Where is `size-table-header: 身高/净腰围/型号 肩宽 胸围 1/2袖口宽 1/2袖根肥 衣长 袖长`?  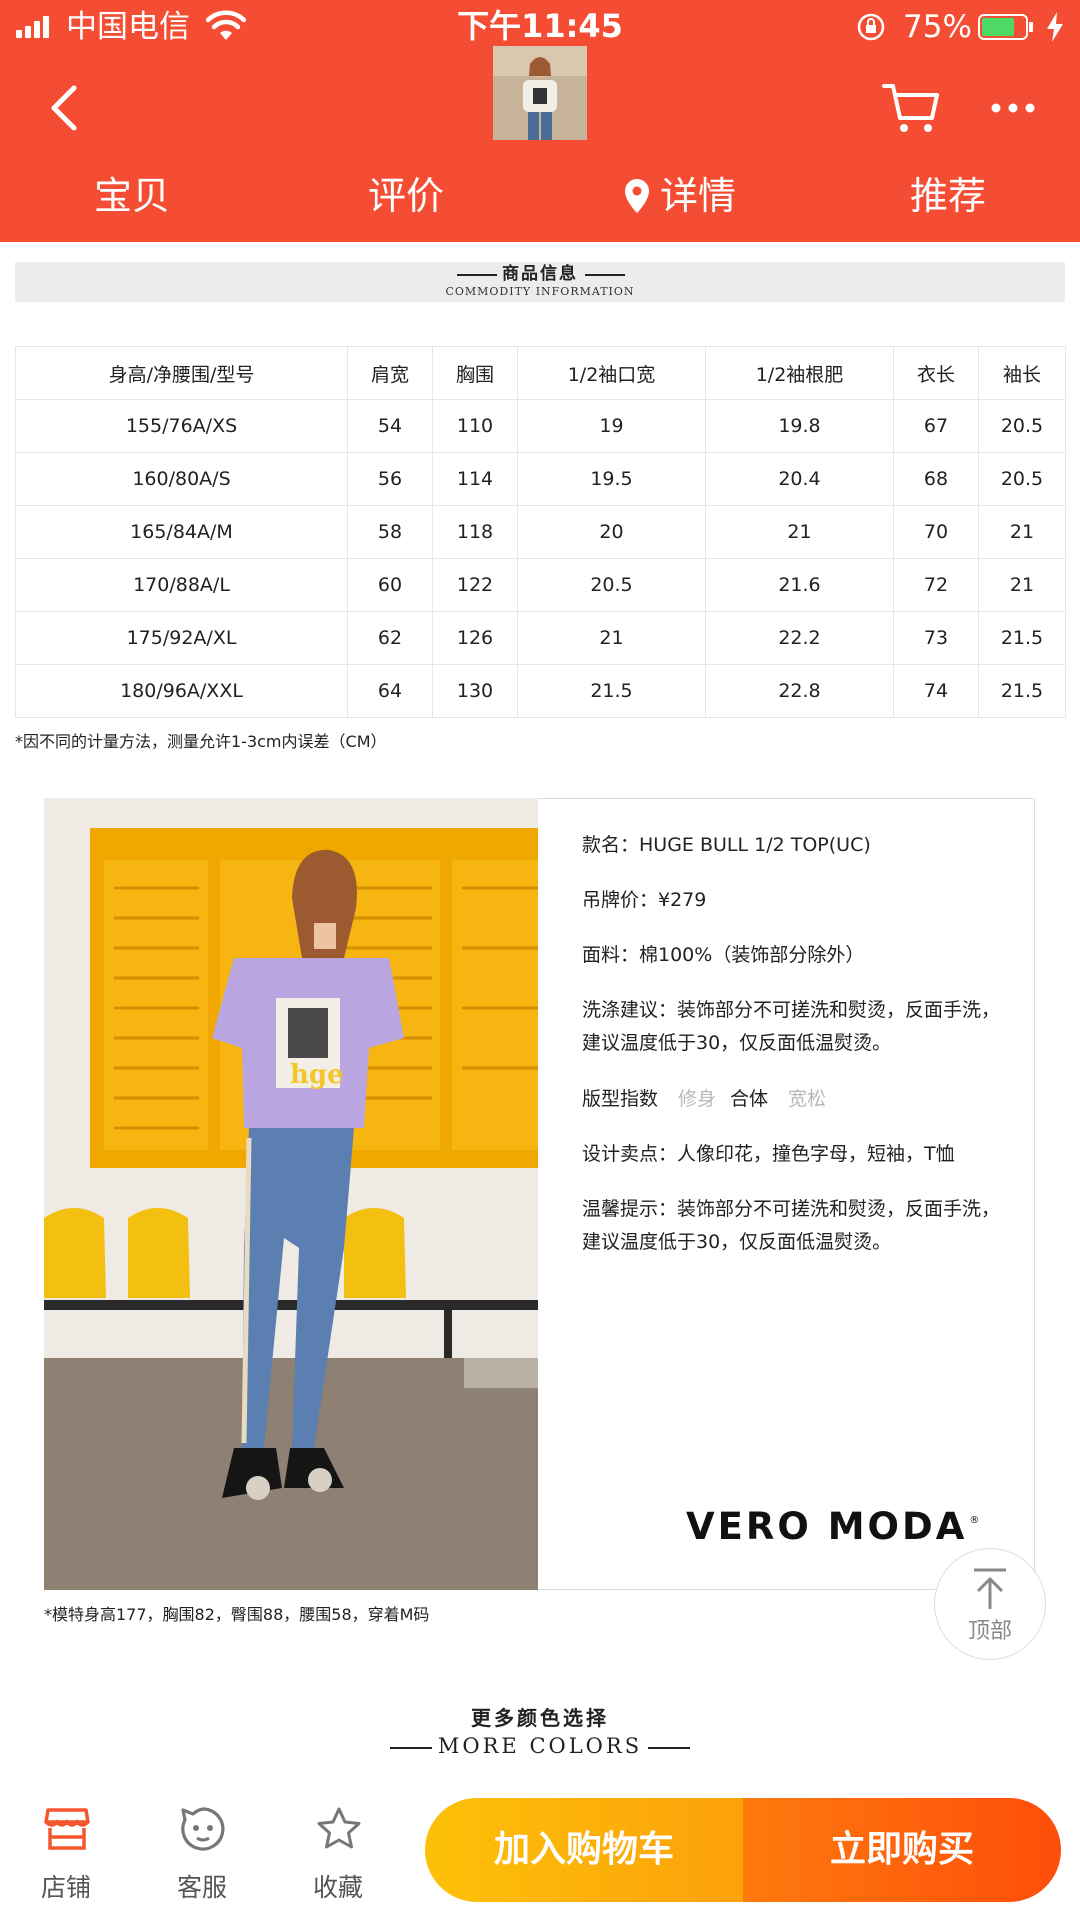
size-table-header: 身高/净腰围/型号 肩宽 胸围 1/2袖口宽 1/2袖根肥 衣长 袖长 is located at coordinates (540, 373).